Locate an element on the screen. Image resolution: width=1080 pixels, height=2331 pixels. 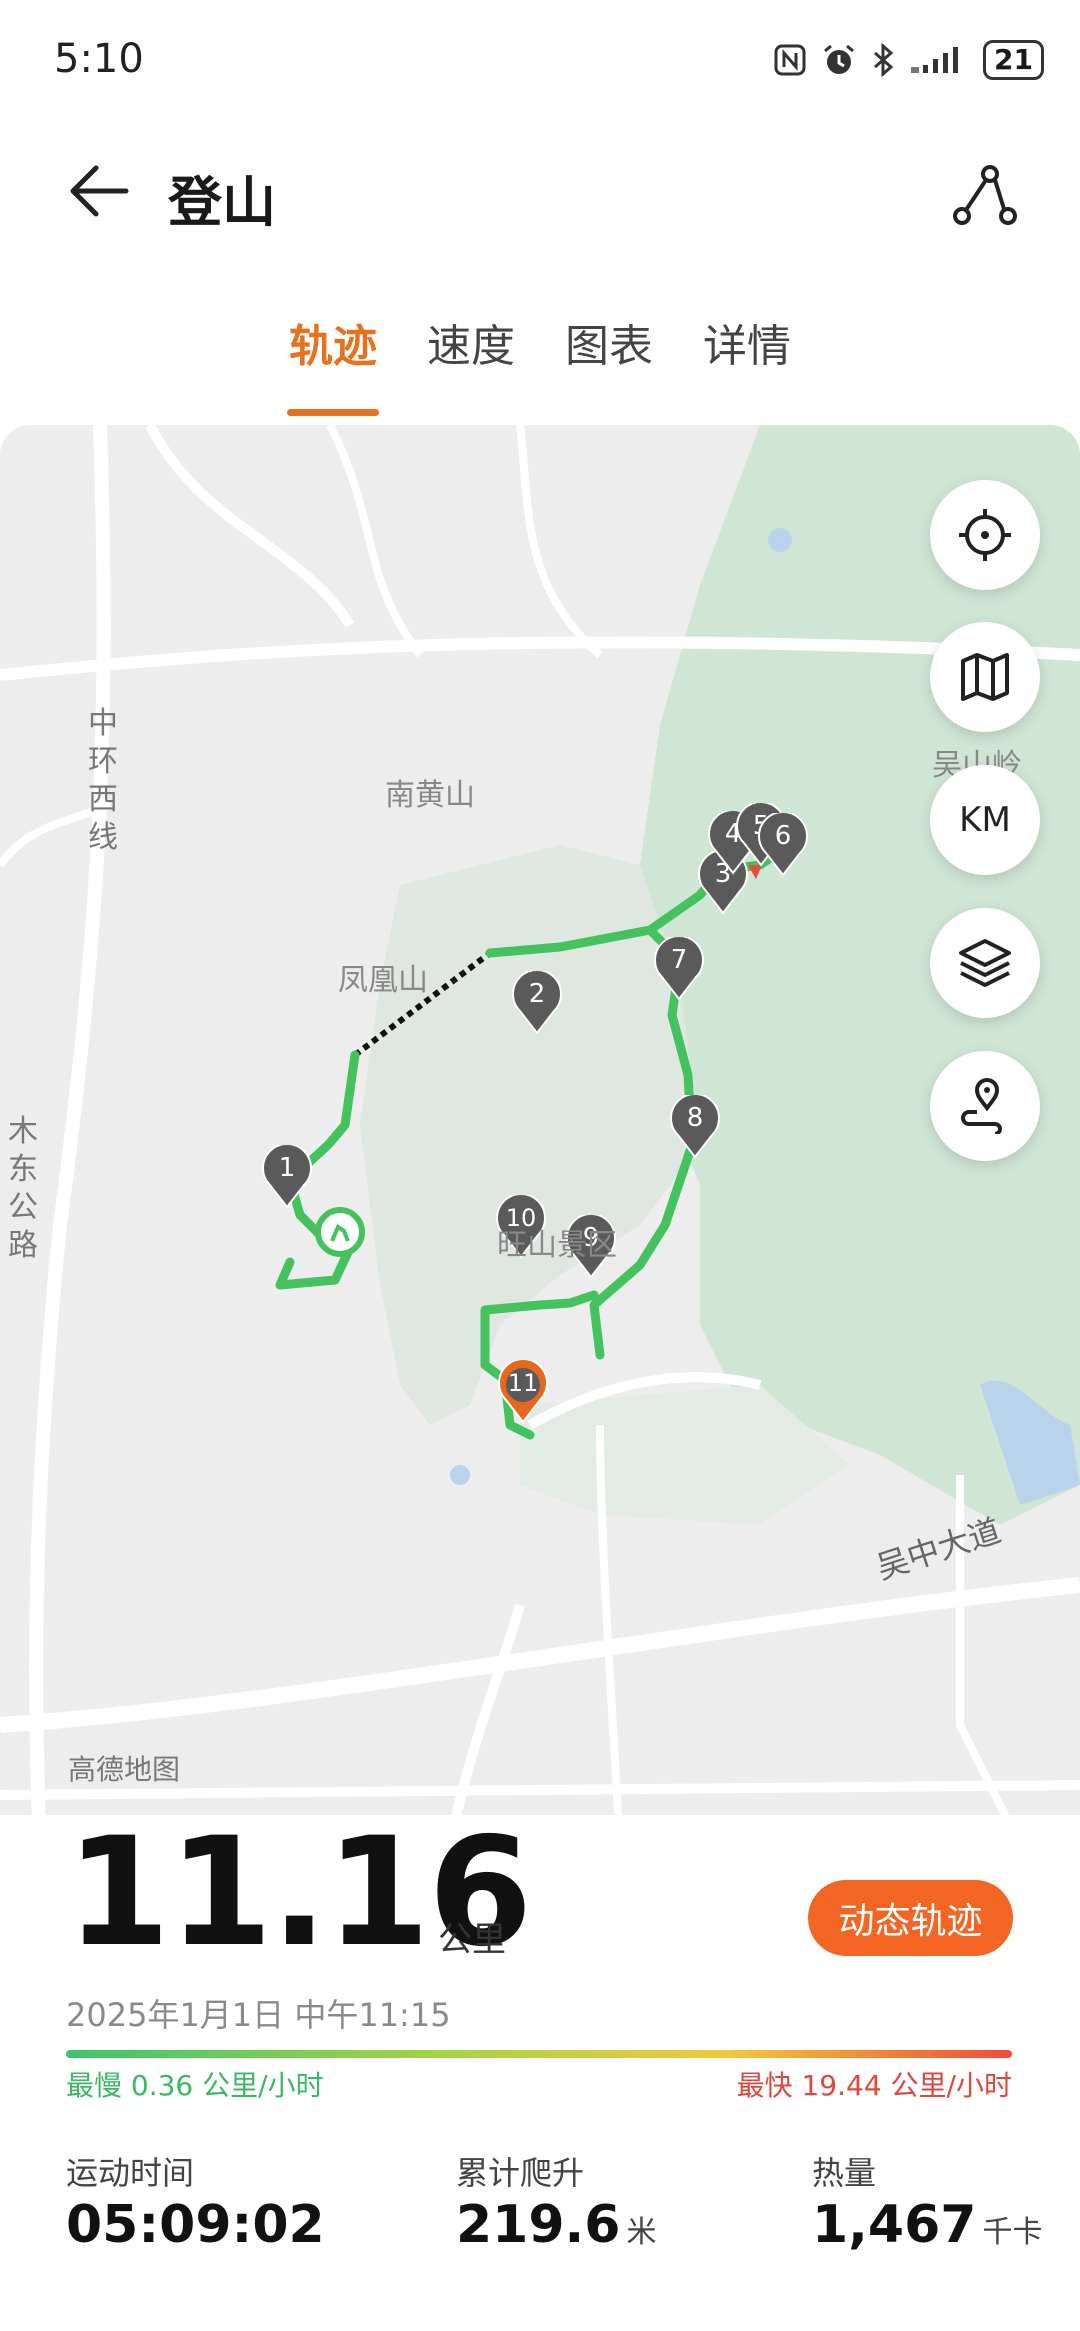
locate-button is located at coordinates (985, 535).